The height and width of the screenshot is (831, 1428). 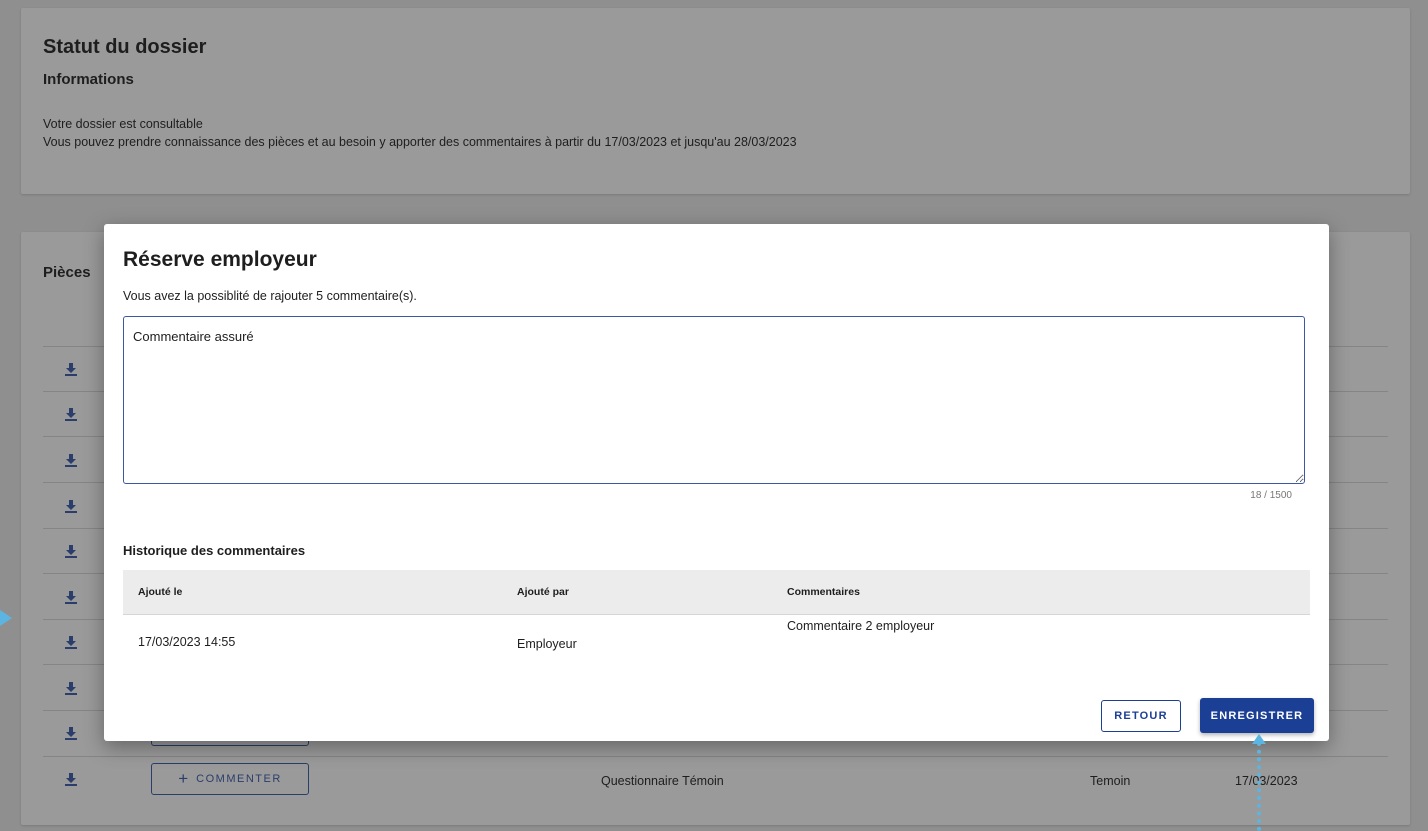 I want to click on history-by: Employeur, so click(x=547, y=644).